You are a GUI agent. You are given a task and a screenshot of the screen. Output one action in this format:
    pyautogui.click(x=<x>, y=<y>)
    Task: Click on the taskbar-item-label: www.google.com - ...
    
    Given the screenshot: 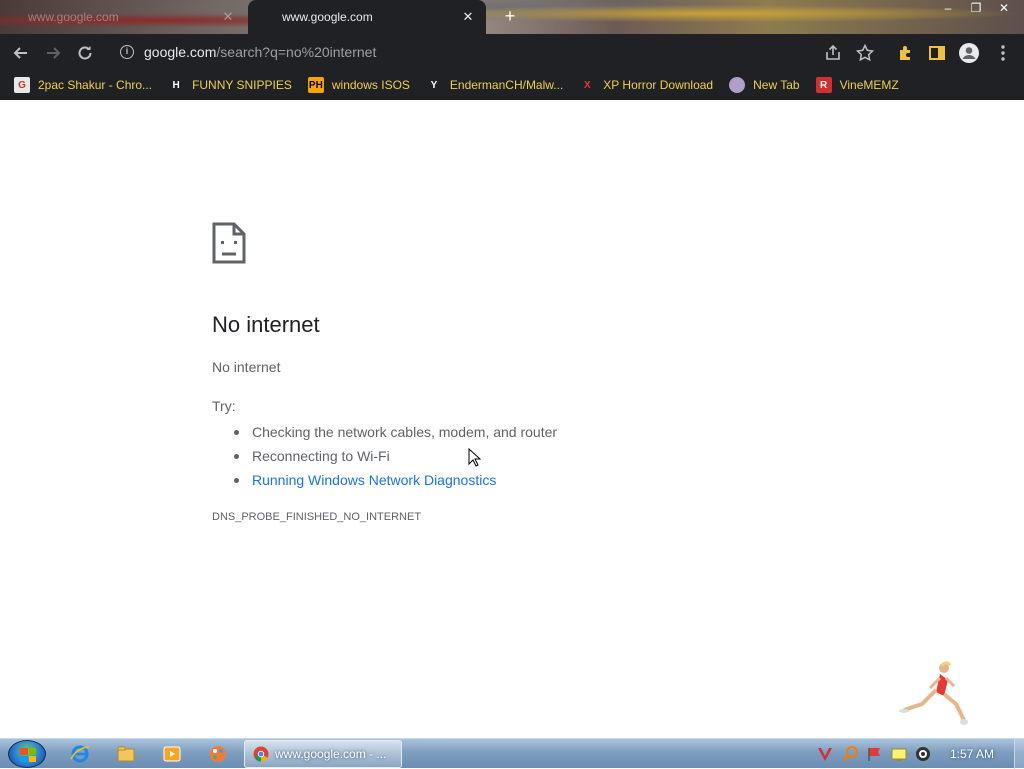 What is the action you would take?
    pyautogui.click(x=331, y=754)
    